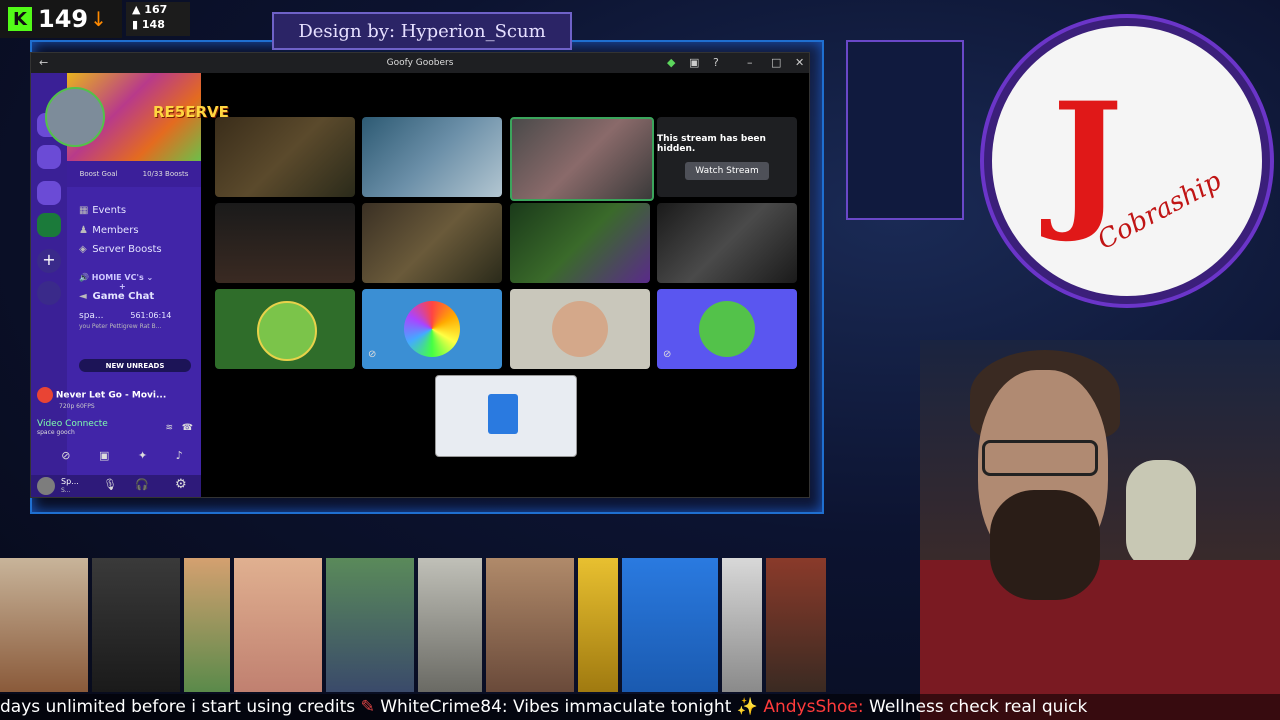 The image size is (1280, 720). What do you see at coordinates (120, 249) in the screenshot?
I see `channel-server-boosts: ◈ Server Boosts` at bounding box center [120, 249].